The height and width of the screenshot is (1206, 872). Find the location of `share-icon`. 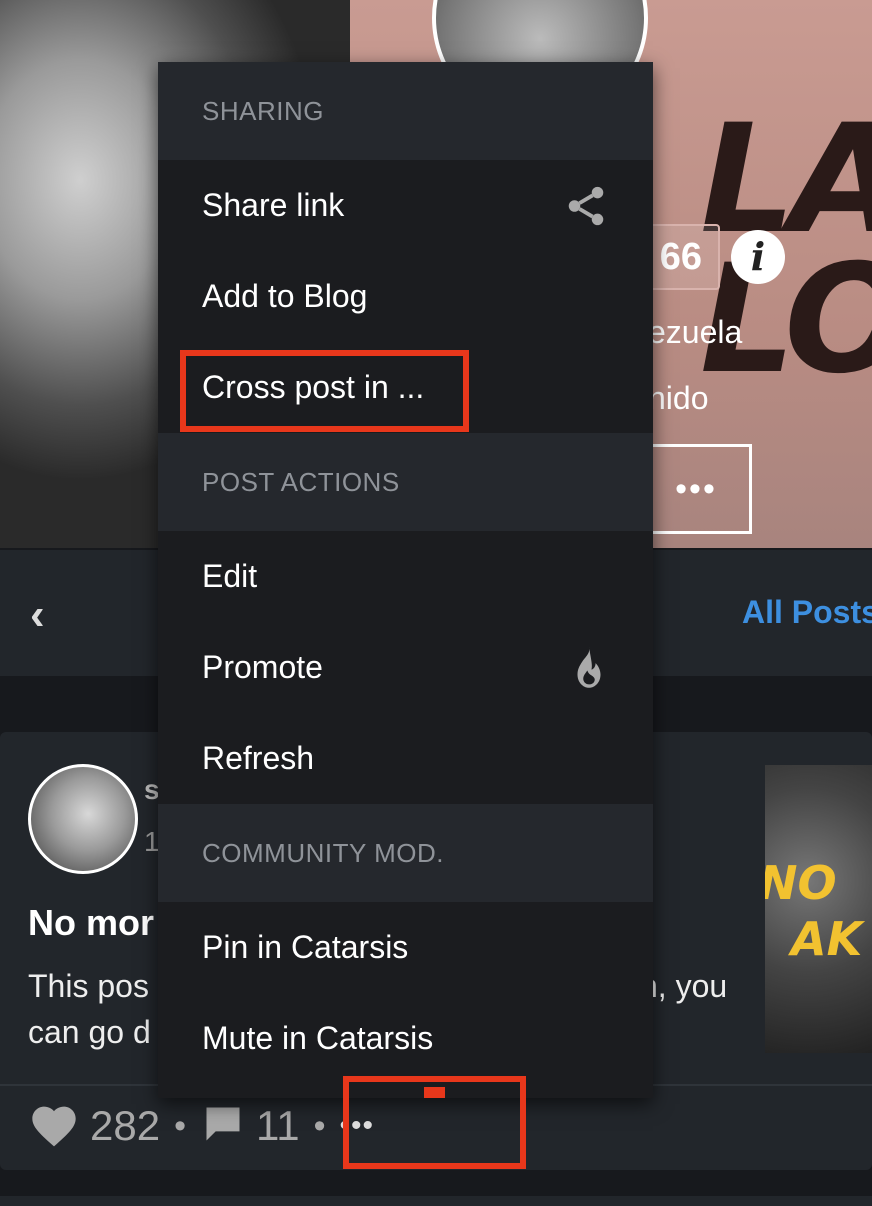

share-icon is located at coordinates (586, 206).